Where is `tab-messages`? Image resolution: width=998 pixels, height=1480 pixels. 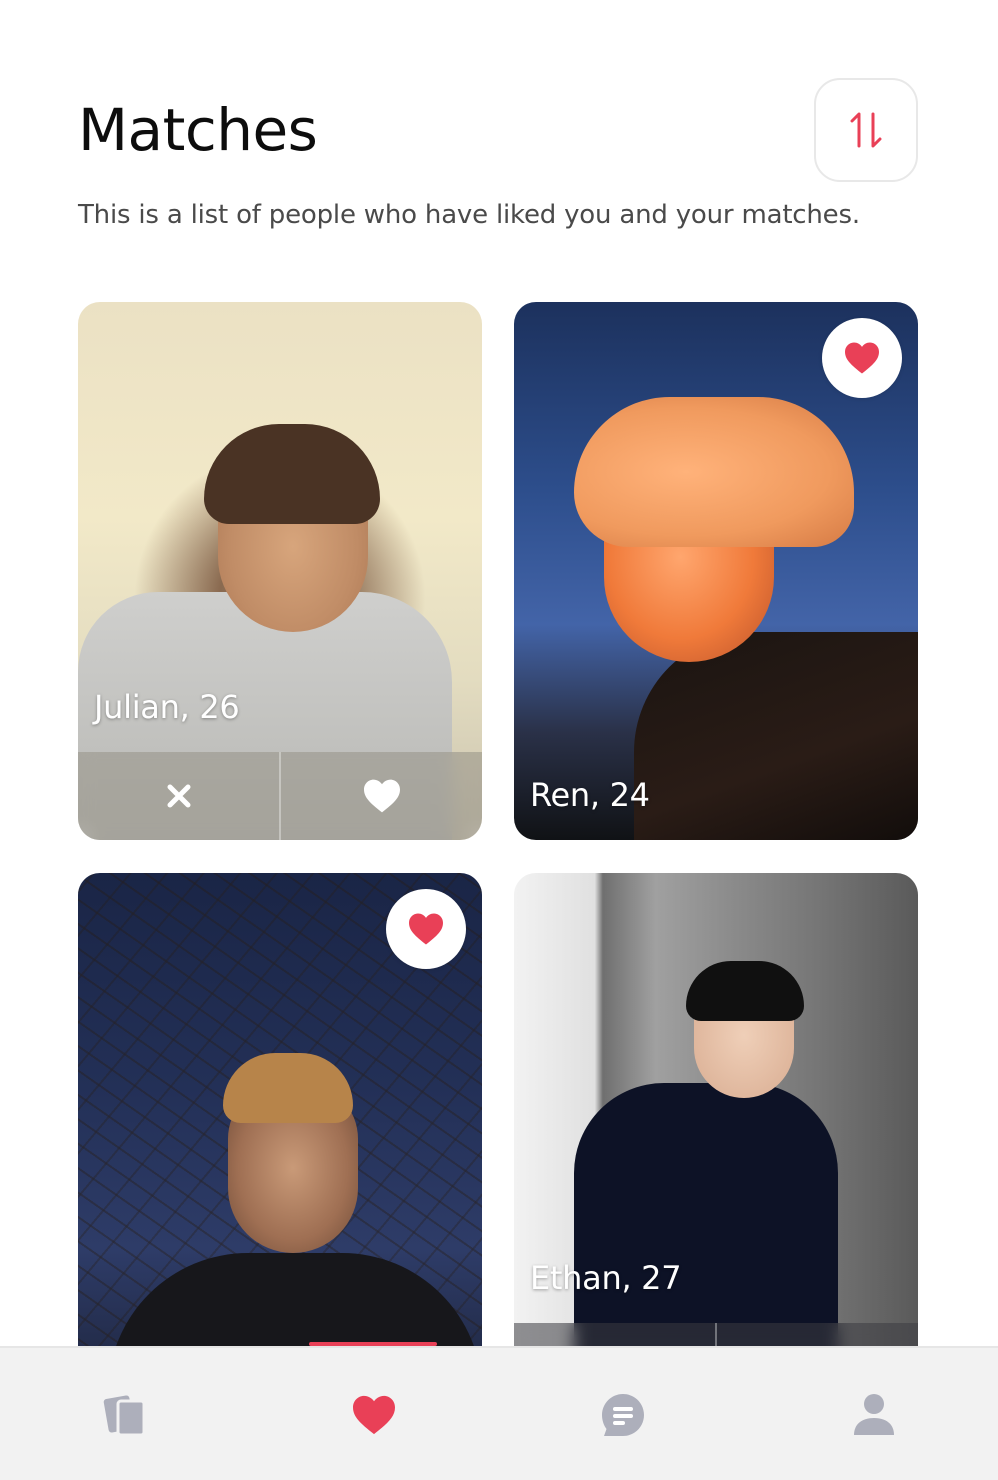
tab-messages is located at coordinates (622, 1414).